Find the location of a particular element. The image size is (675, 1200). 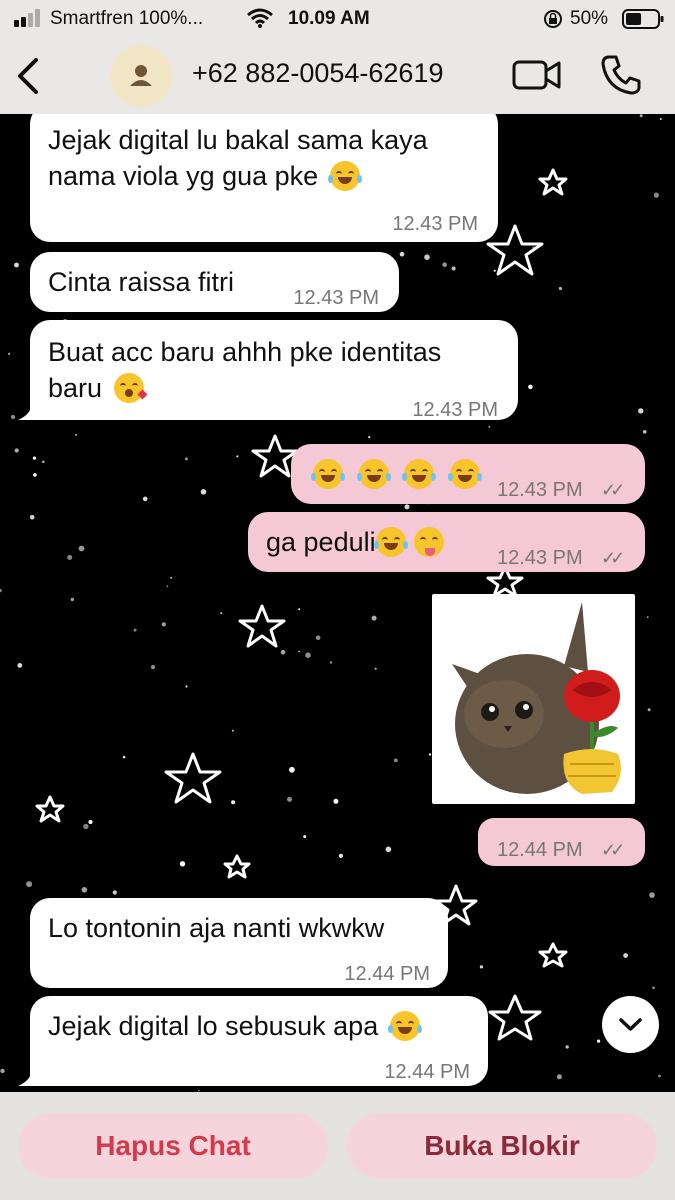

wifi-icon is located at coordinates (260, 18).